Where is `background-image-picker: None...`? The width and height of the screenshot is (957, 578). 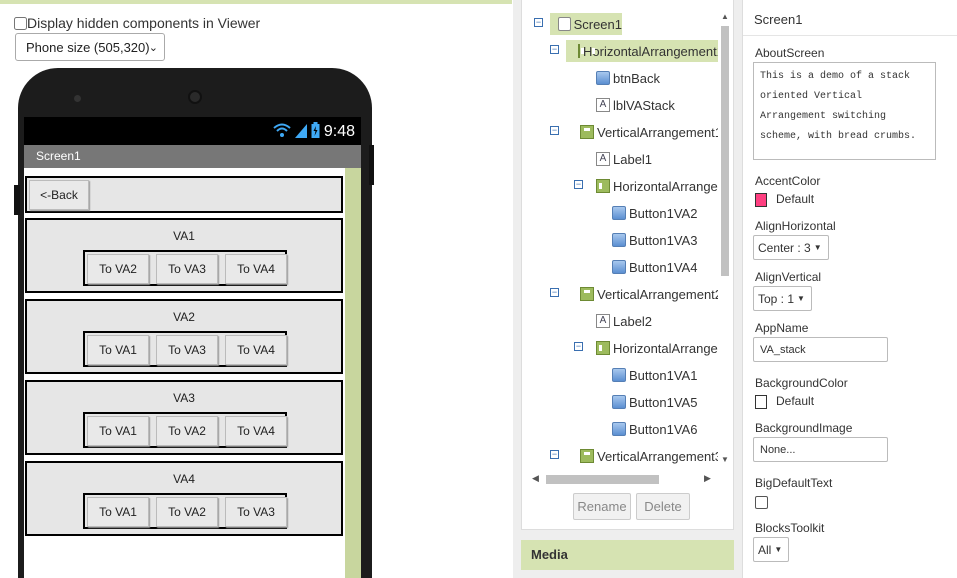 background-image-picker: None... is located at coordinates (820, 449).